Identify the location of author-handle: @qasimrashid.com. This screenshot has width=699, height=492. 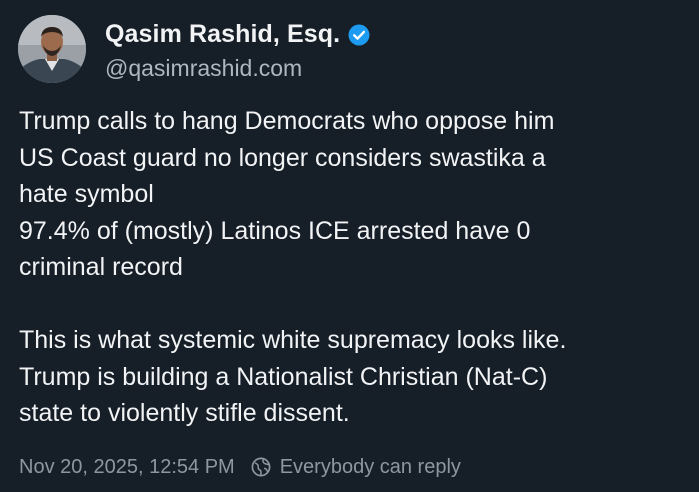
(237, 68).